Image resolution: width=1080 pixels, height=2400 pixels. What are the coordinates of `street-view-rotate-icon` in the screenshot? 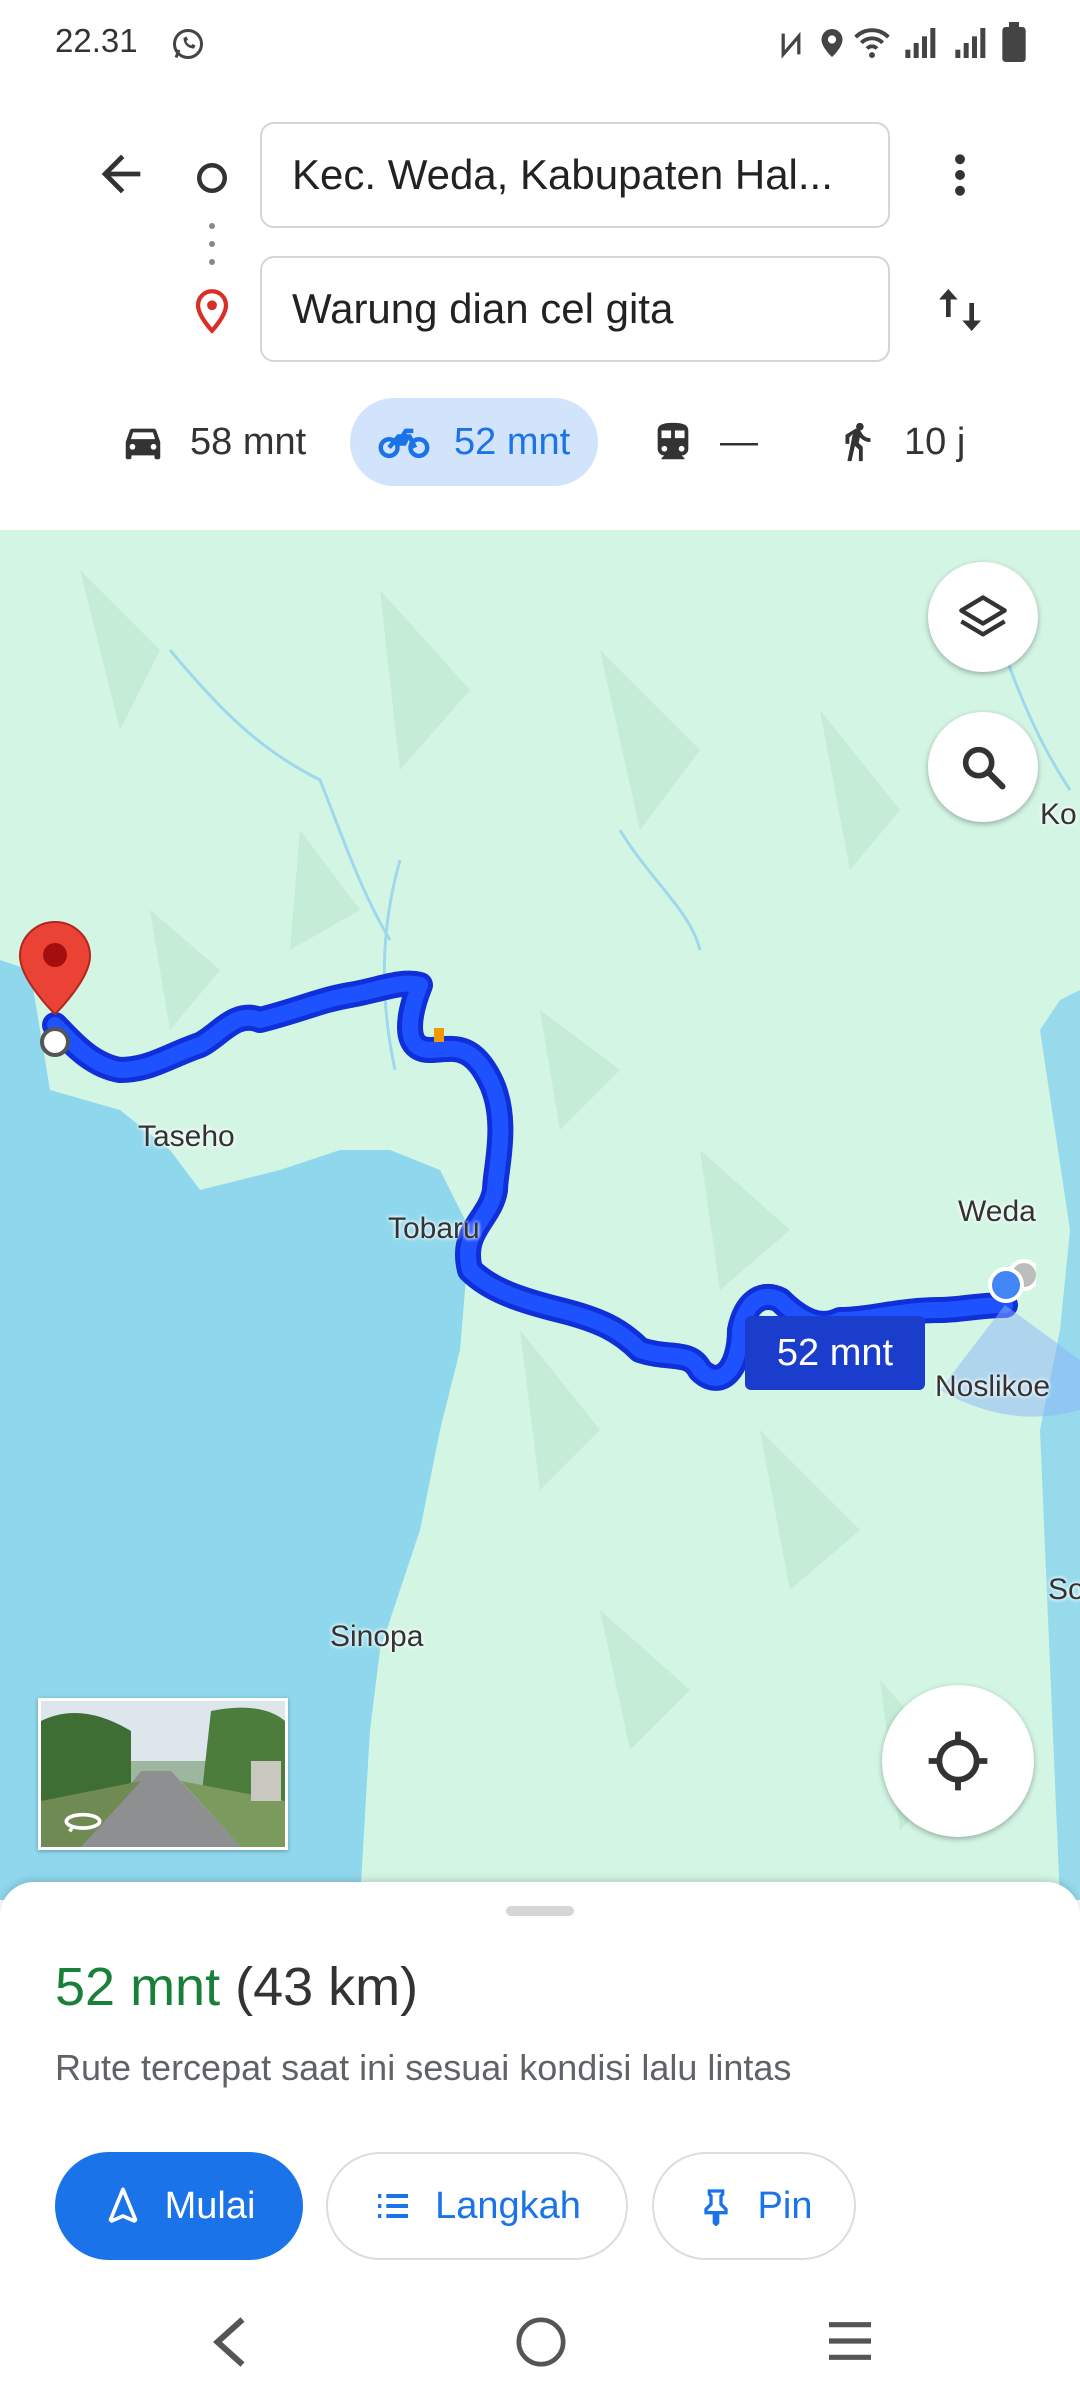 It's located at (83, 1822).